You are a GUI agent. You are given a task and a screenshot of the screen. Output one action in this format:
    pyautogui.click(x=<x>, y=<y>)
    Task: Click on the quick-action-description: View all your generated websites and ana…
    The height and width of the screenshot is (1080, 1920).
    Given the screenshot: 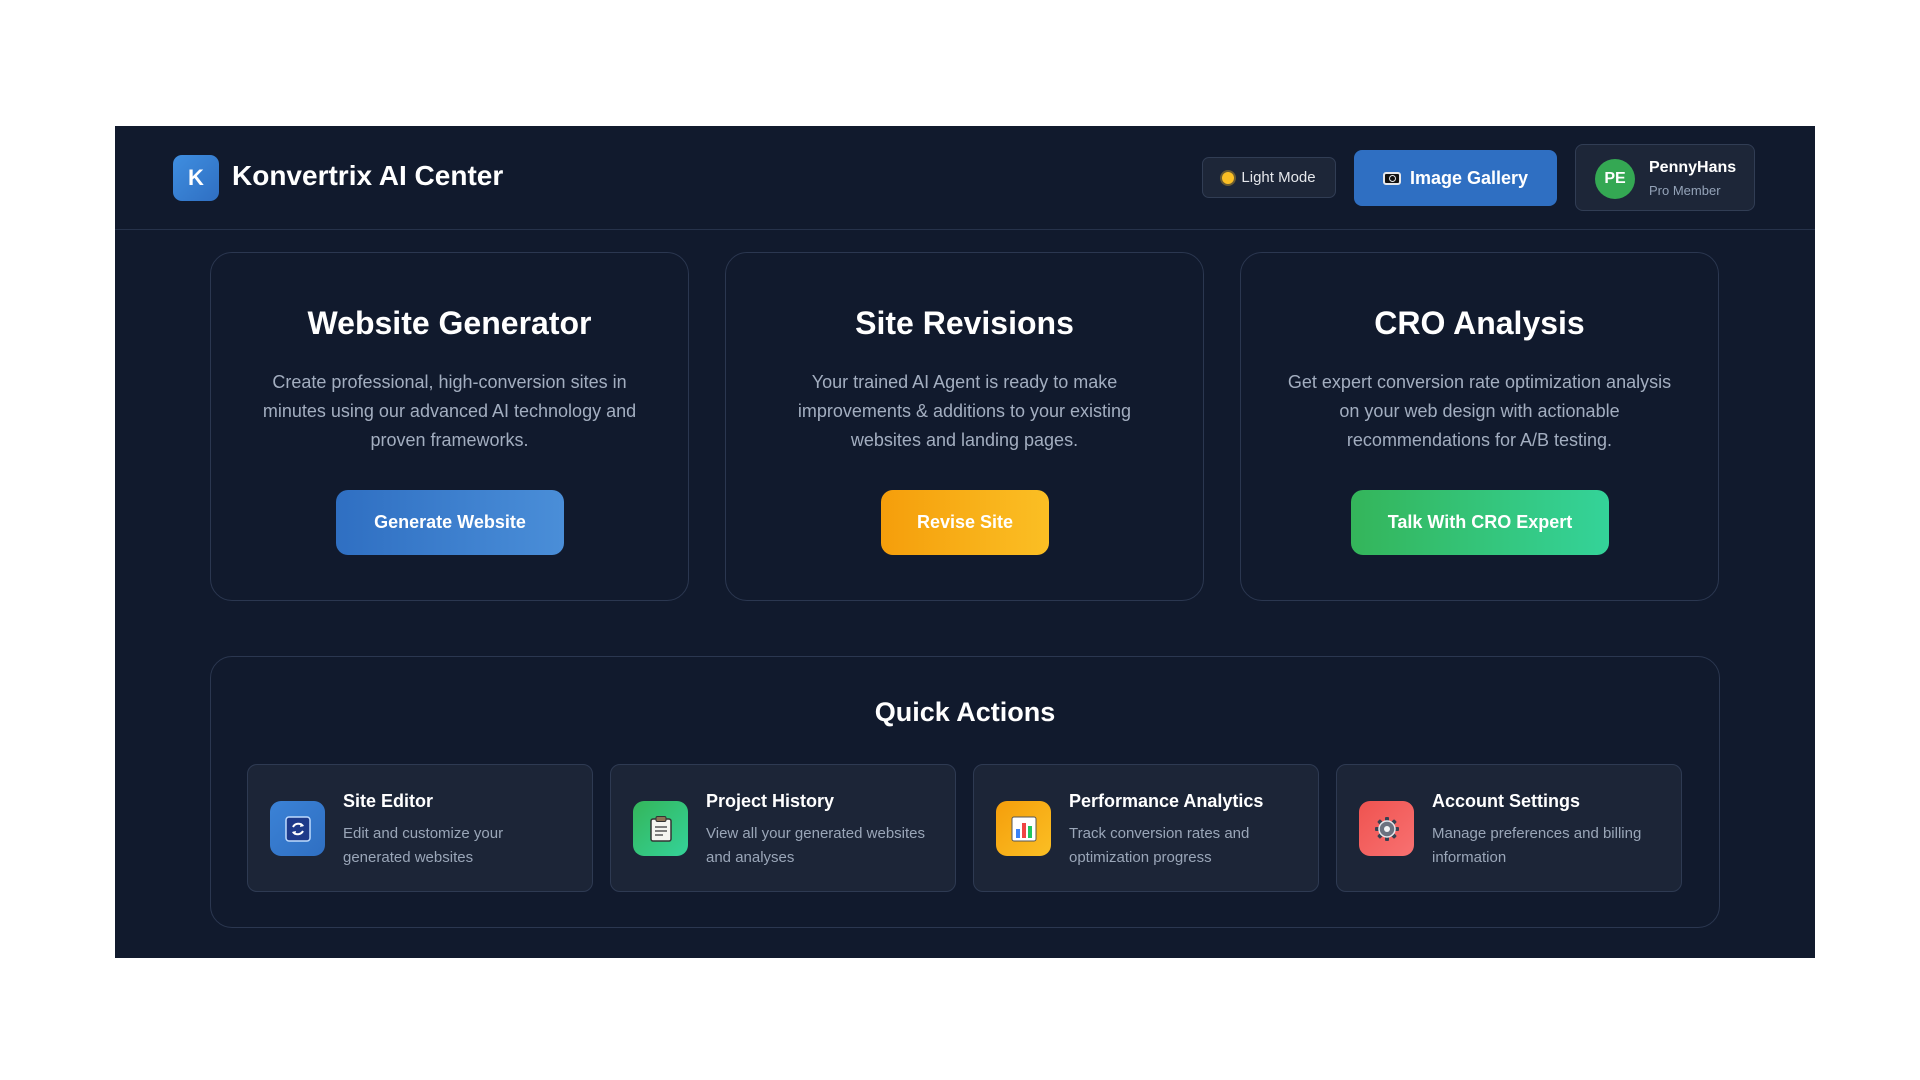 What is the action you would take?
    pyautogui.click(x=816, y=845)
    